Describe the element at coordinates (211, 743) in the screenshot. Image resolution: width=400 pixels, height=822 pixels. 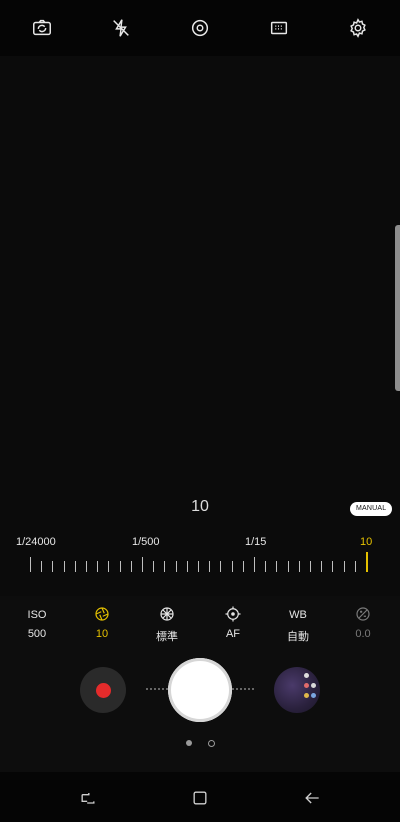
I see `page-indicator-dot` at that location.